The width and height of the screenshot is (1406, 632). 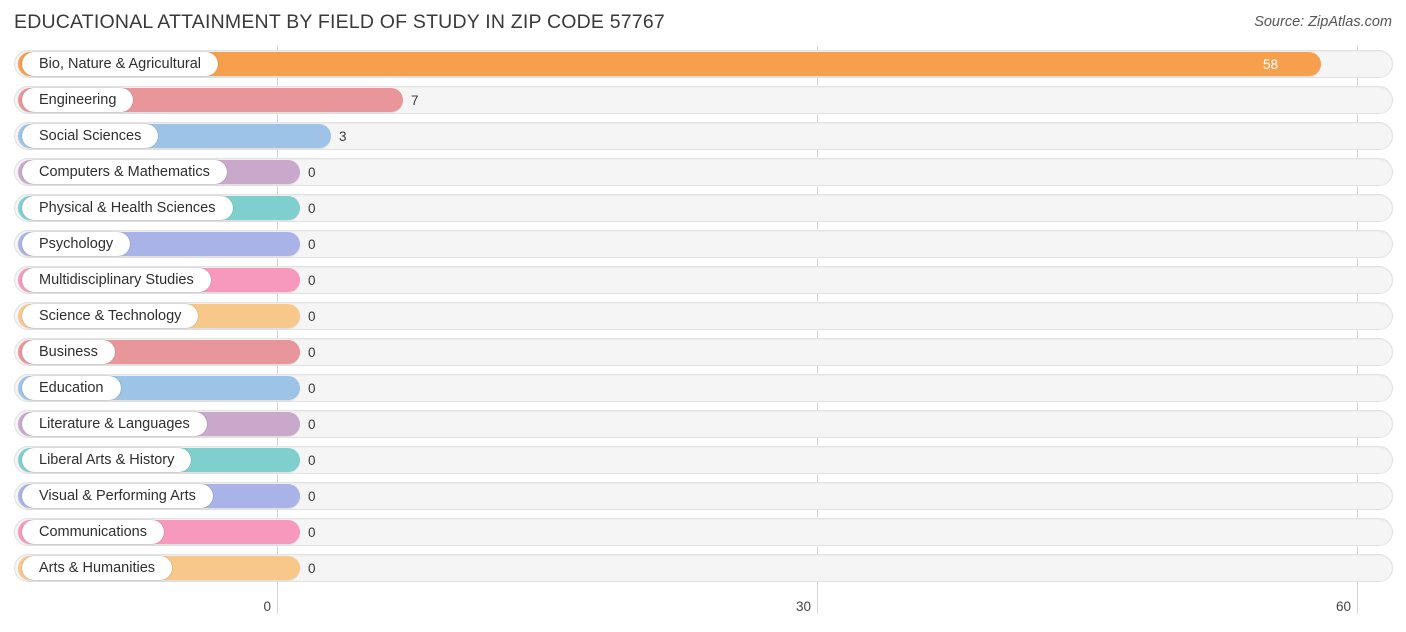 I want to click on category-label-pill: Education, so click(x=71, y=388).